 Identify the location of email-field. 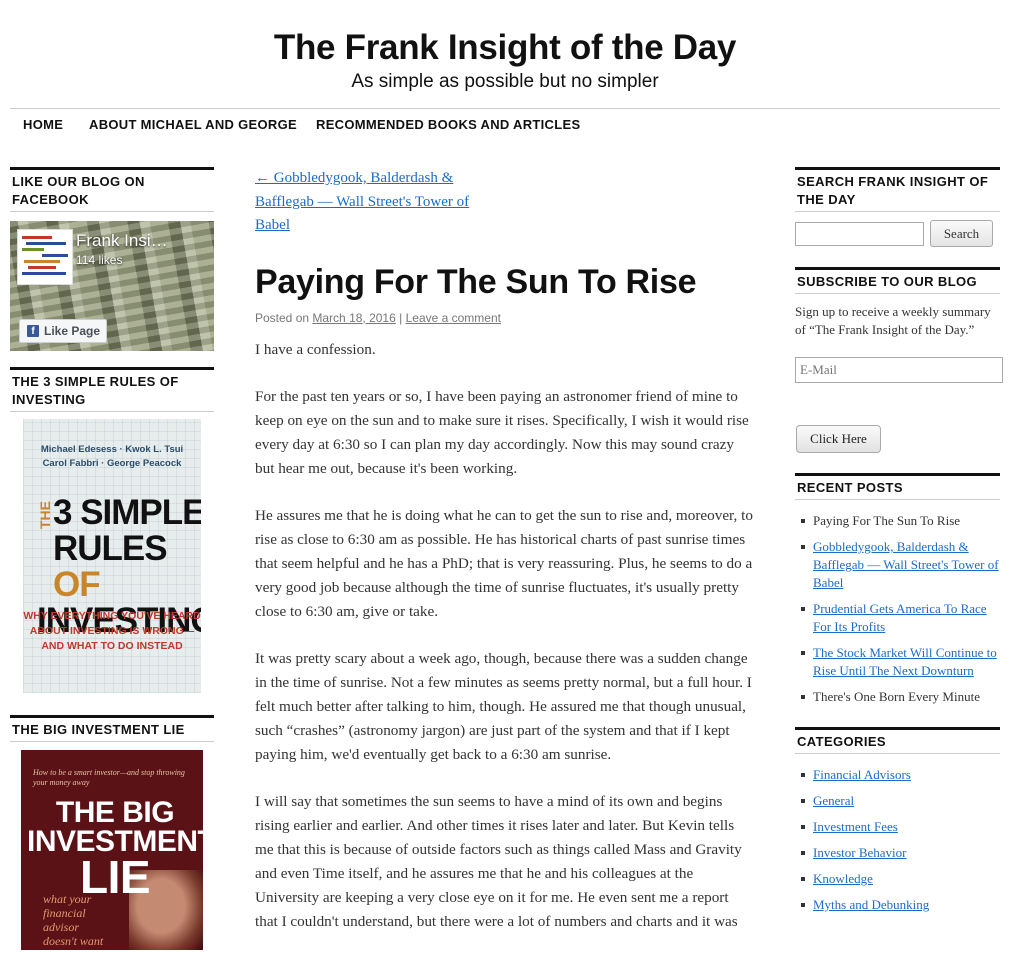
(899, 370).